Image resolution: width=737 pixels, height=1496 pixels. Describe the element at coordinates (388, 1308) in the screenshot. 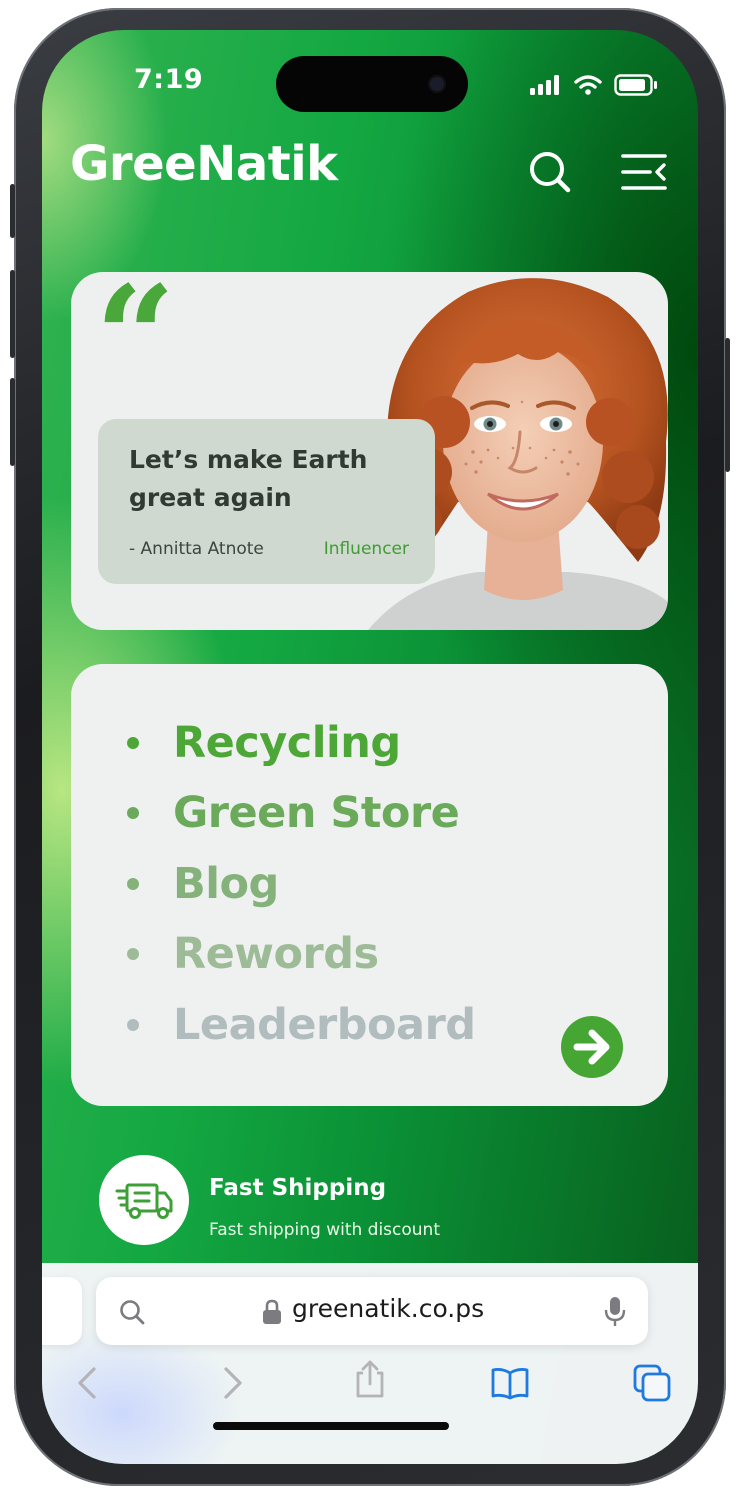

I see `url-text: greenatik.co.ps` at that location.